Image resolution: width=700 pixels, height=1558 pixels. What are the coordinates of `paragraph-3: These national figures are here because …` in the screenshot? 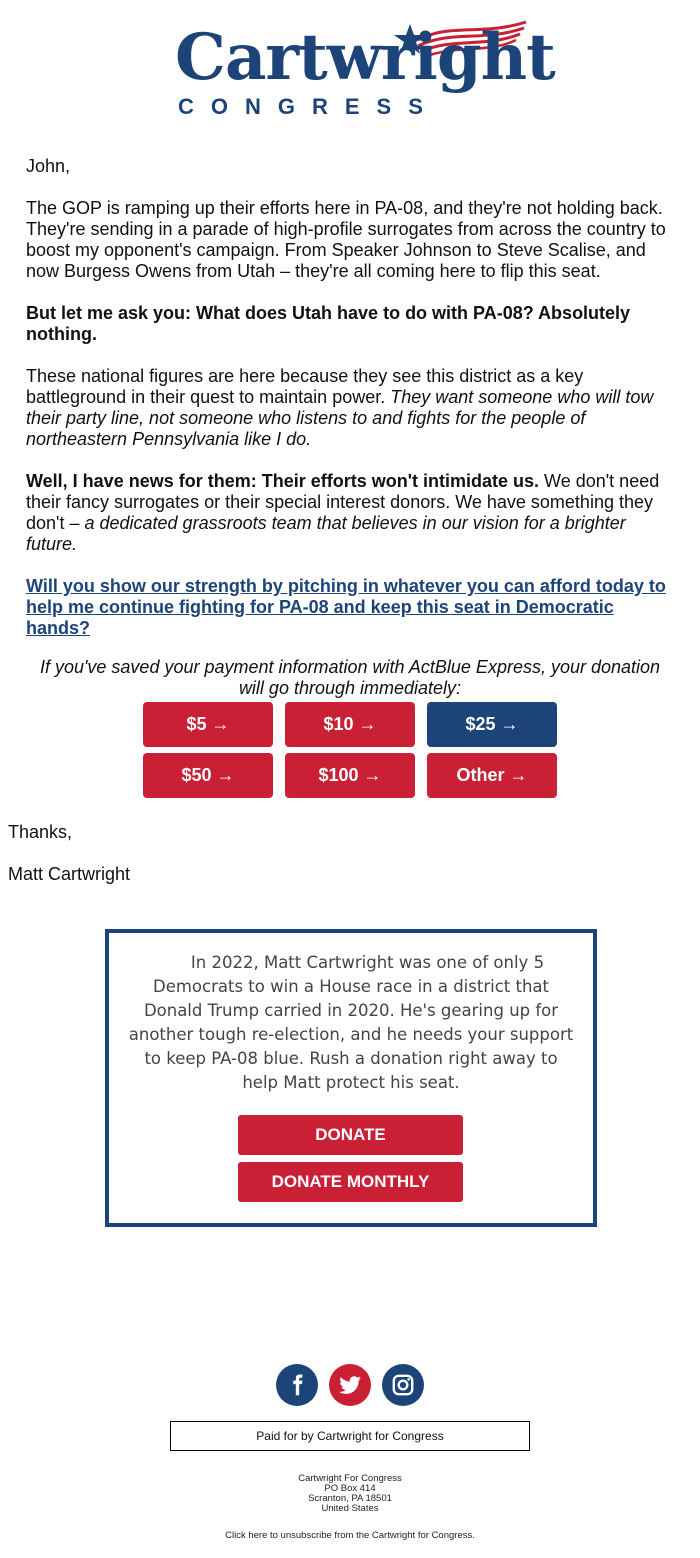 It's located at (349, 408).